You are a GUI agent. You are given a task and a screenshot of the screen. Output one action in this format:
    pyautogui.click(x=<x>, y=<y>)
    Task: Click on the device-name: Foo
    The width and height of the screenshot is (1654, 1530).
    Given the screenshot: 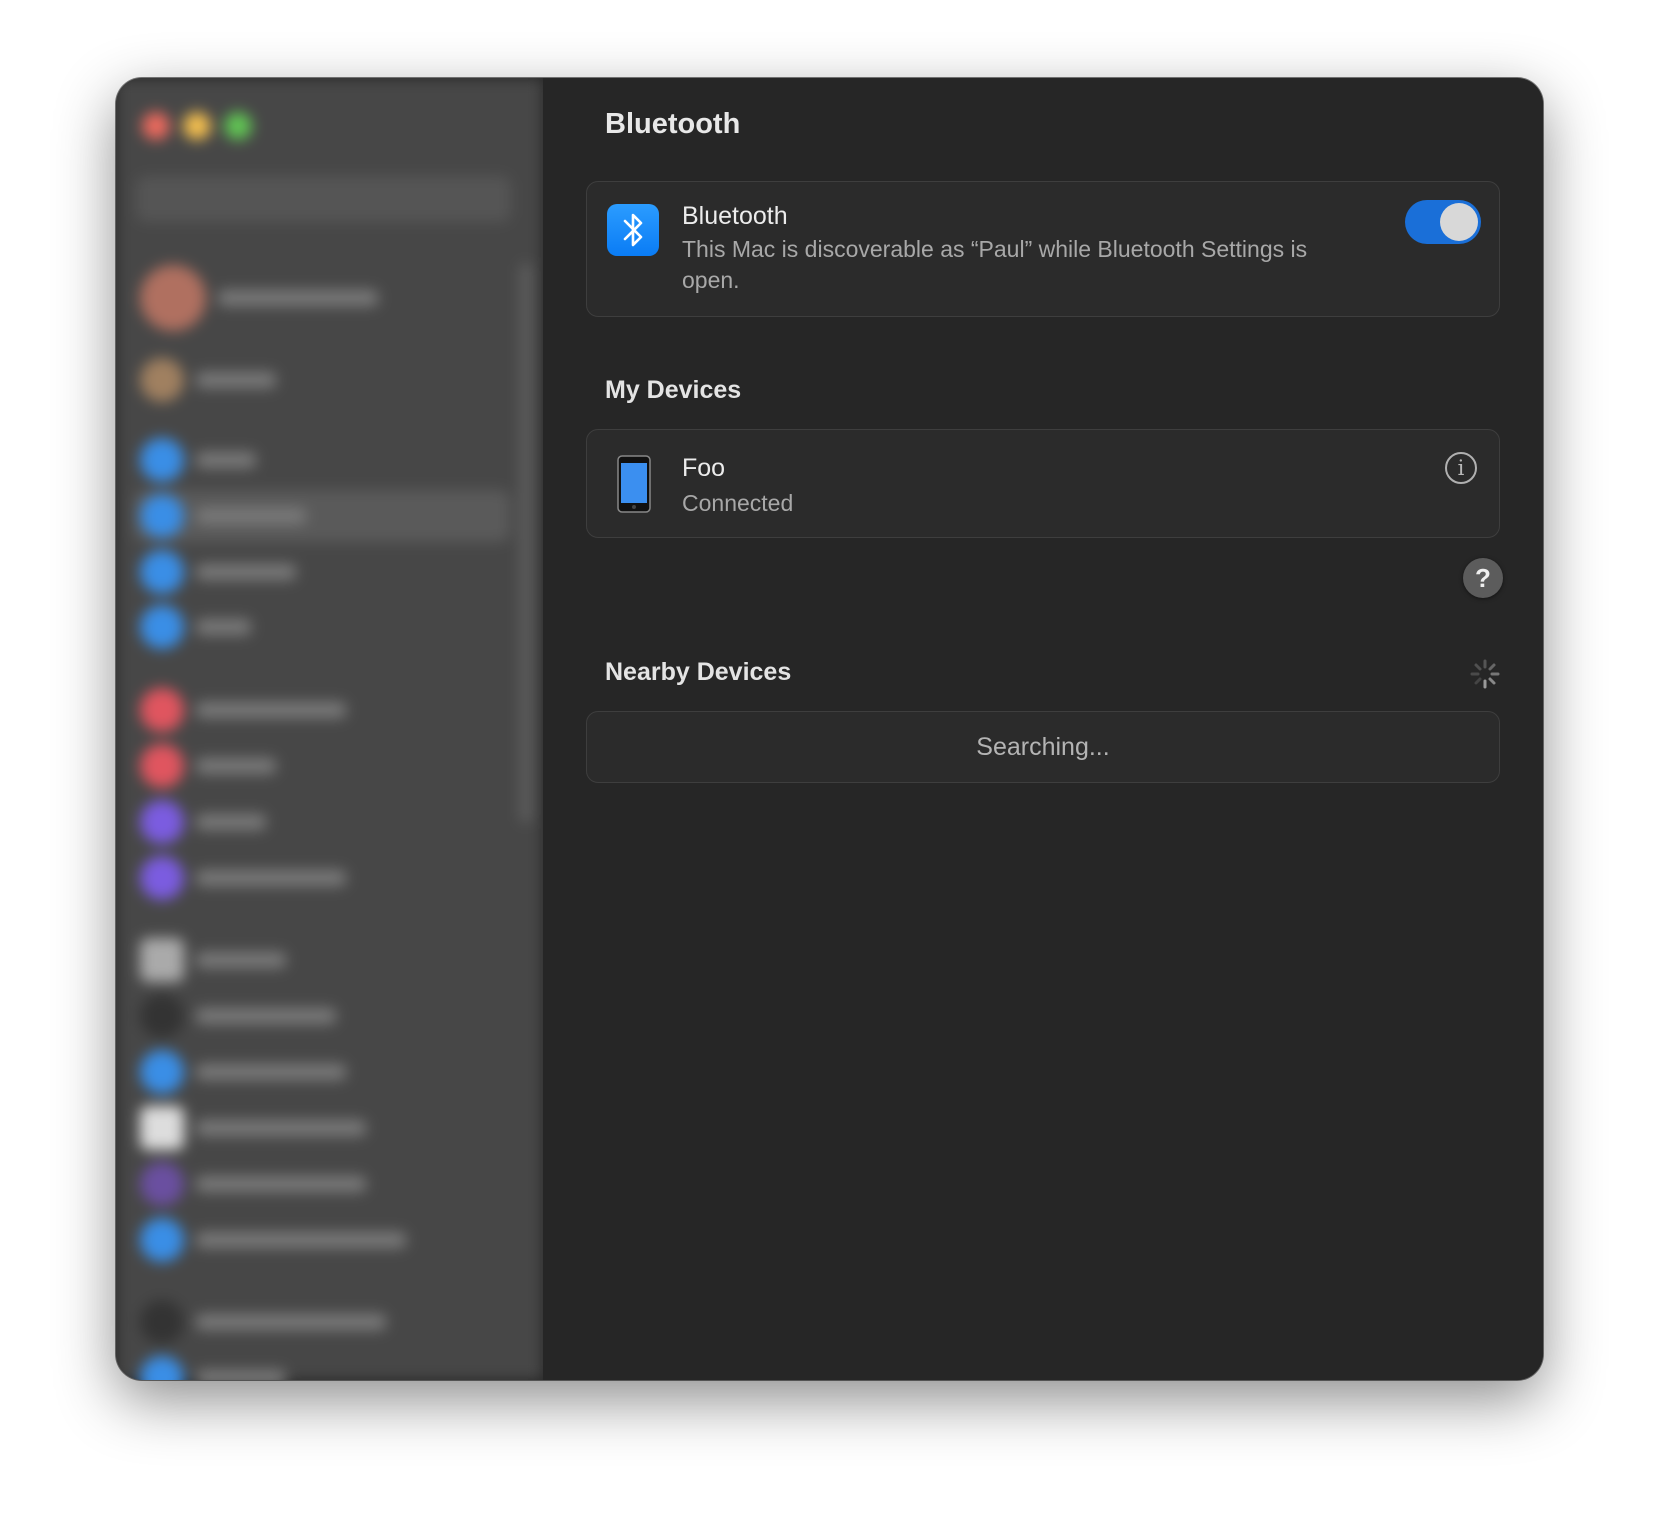 What is the action you would take?
    pyautogui.click(x=704, y=468)
    